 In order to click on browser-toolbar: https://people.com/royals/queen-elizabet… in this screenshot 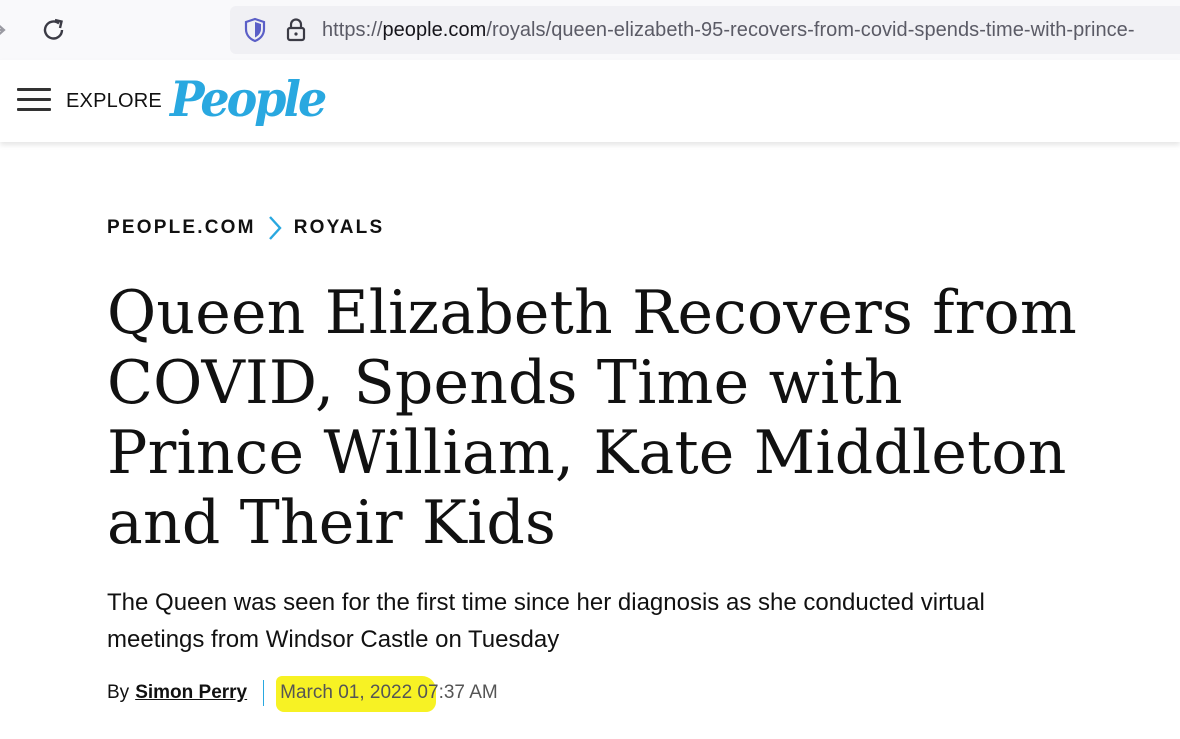, I will do `click(590, 30)`.